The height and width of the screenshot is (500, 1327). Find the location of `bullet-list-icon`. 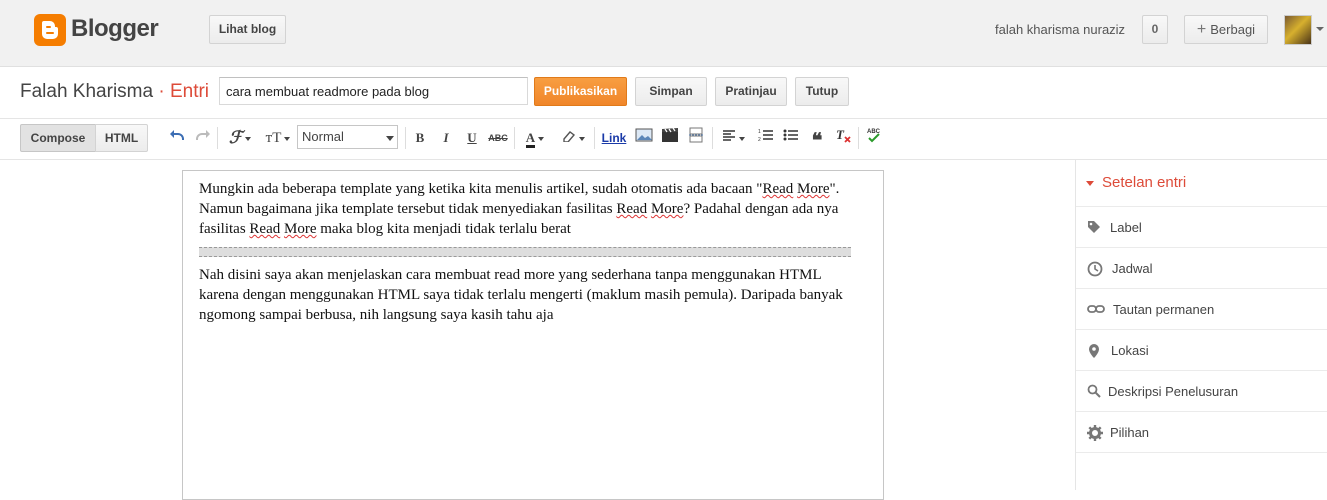

bullet-list-icon is located at coordinates (791, 138).